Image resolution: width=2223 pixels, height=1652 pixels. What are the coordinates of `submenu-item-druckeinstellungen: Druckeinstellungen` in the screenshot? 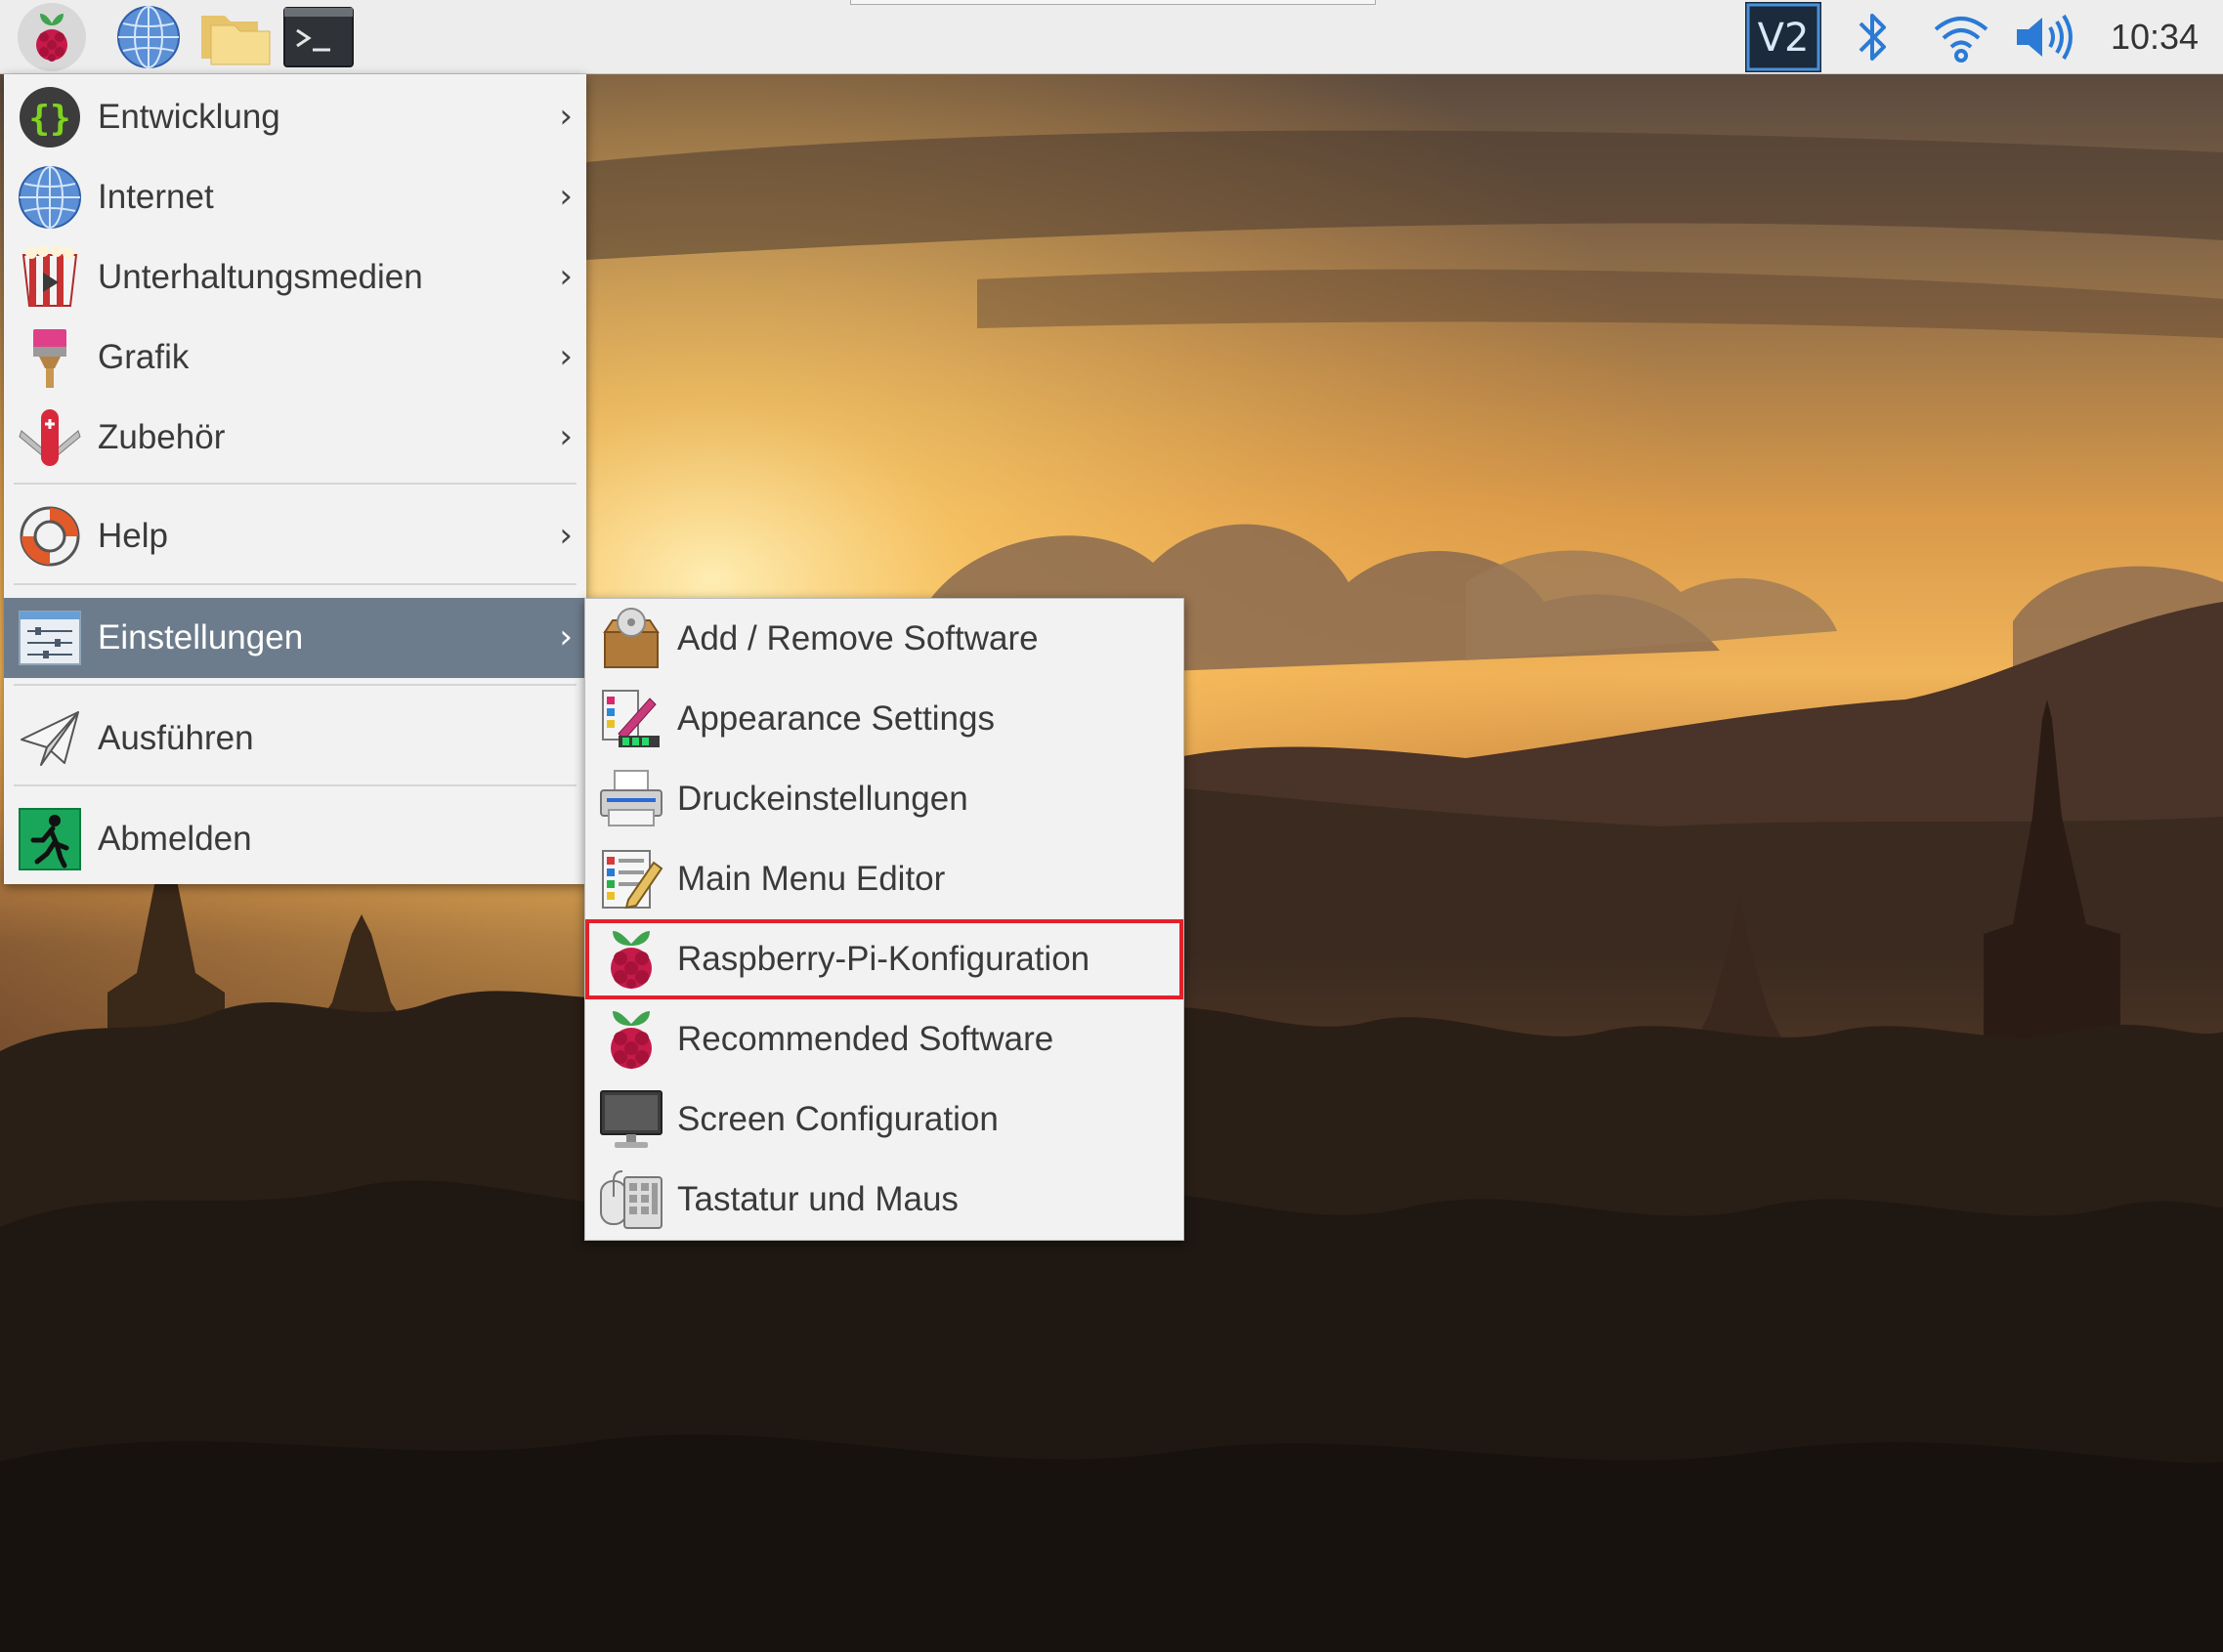 It's located at (884, 799).